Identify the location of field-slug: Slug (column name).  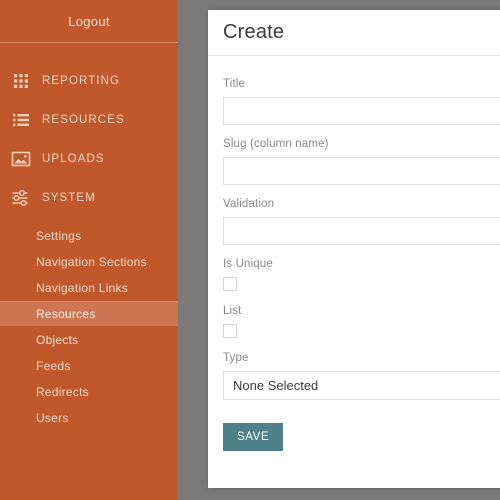
(361, 161).